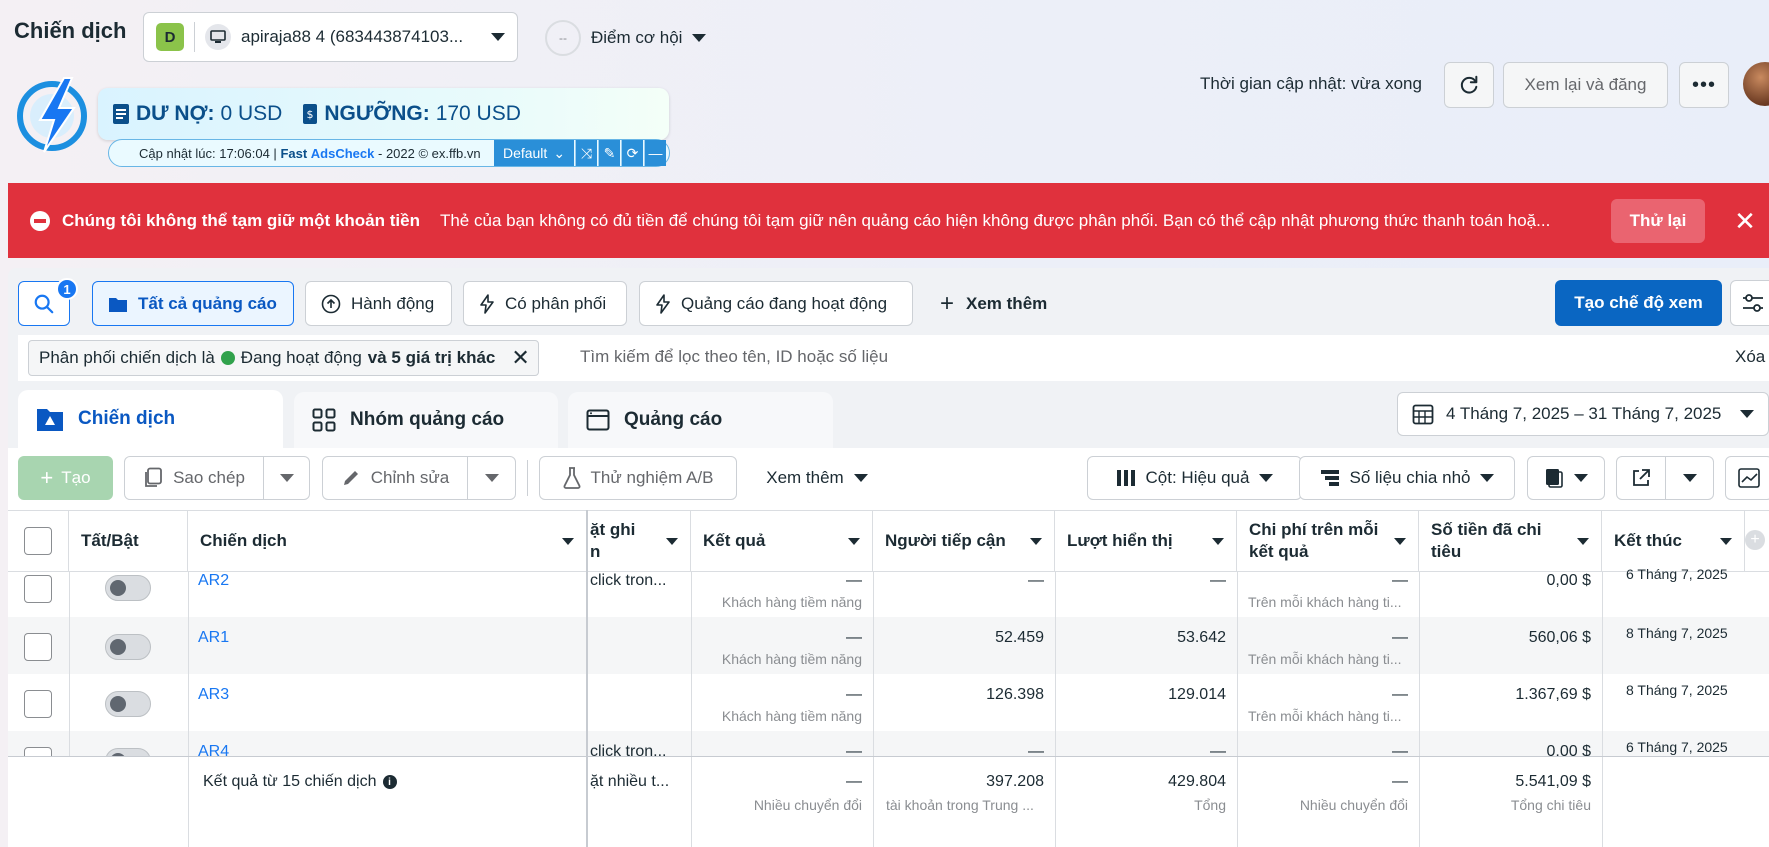 This screenshot has height=847, width=1769. Describe the element at coordinates (525, 153) in the screenshot. I see `fac-preset-value: Default` at that location.